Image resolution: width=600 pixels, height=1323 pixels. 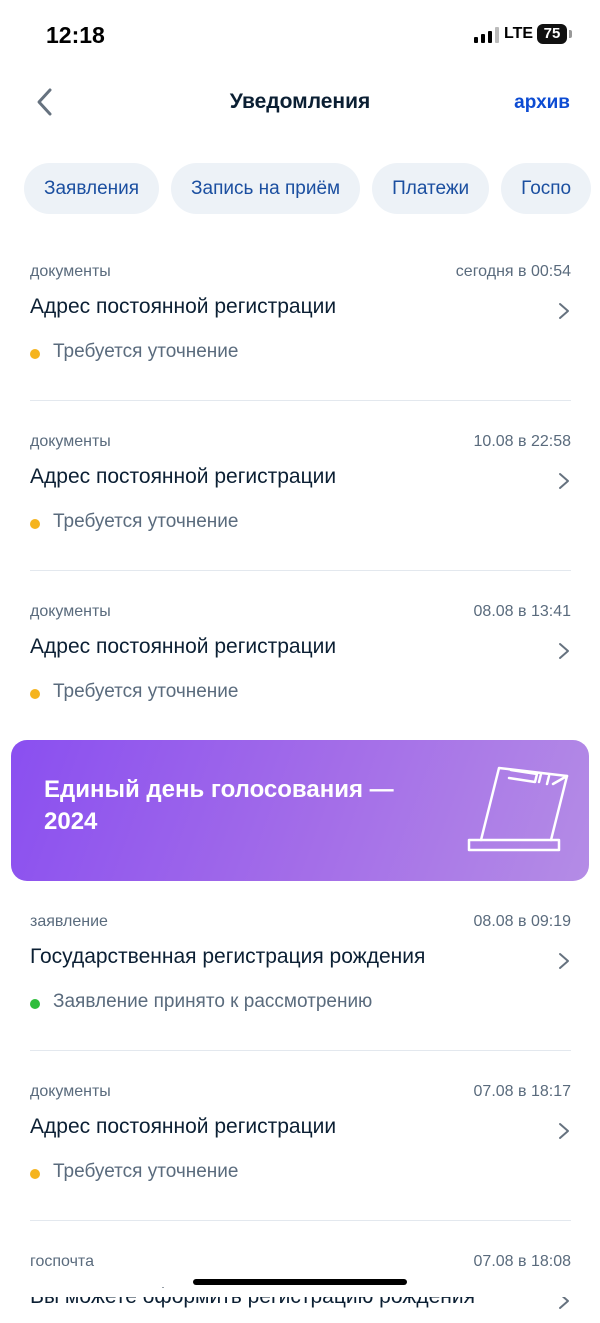 I want to click on voting-day-banner: Единый день голосования — 2024, so click(x=300, y=810).